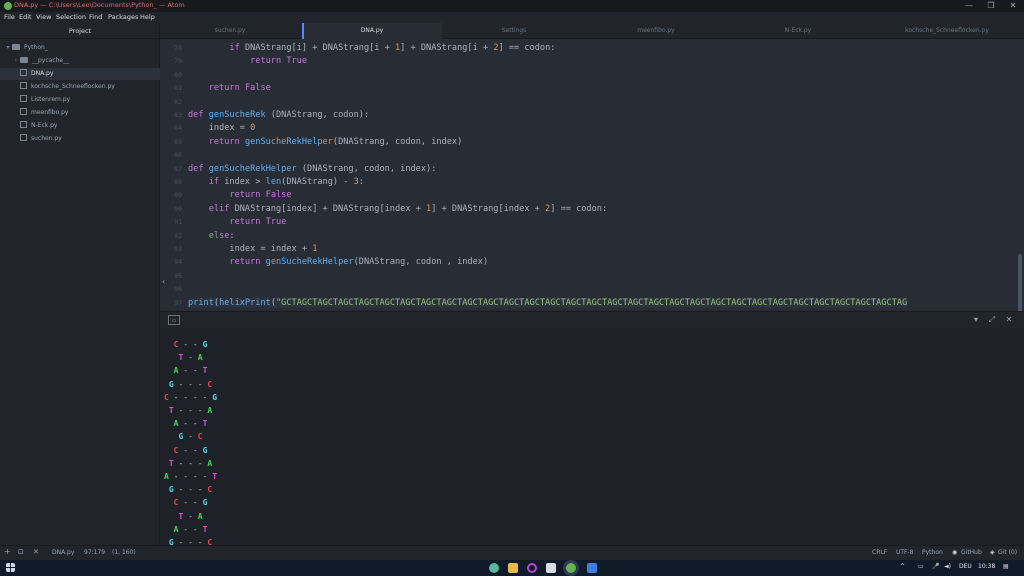 The image size is (1024, 576). What do you see at coordinates (80, 126) in the screenshot?
I see `tree-item-neck: N-Eck.py` at bounding box center [80, 126].